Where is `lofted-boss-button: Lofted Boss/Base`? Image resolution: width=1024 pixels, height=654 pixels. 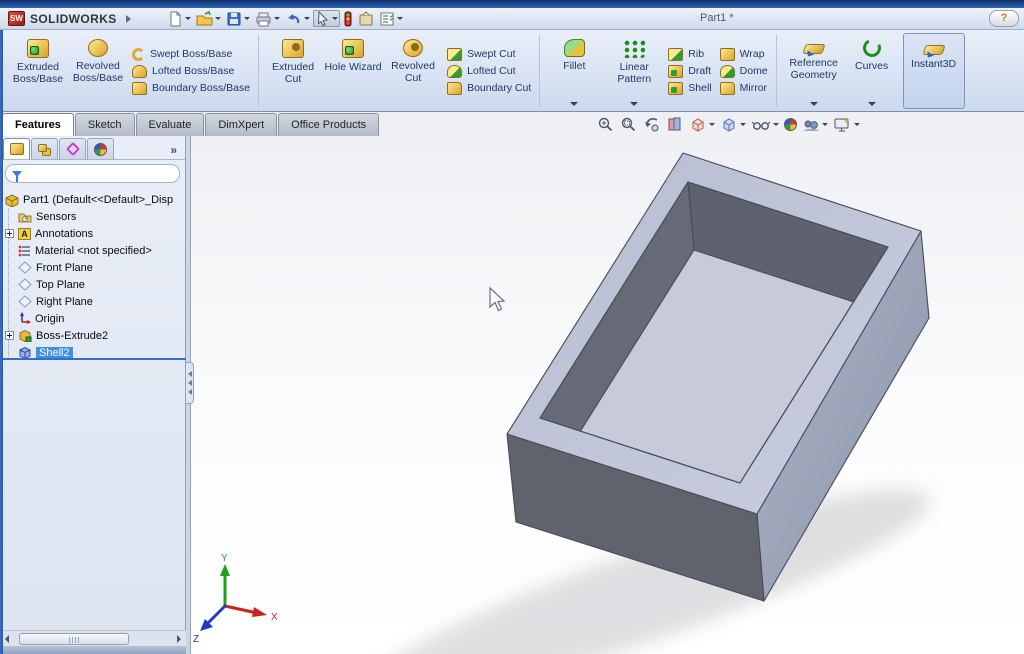 lofted-boss-button: Lofted Boss/Base is located at coordinates (191, 71).